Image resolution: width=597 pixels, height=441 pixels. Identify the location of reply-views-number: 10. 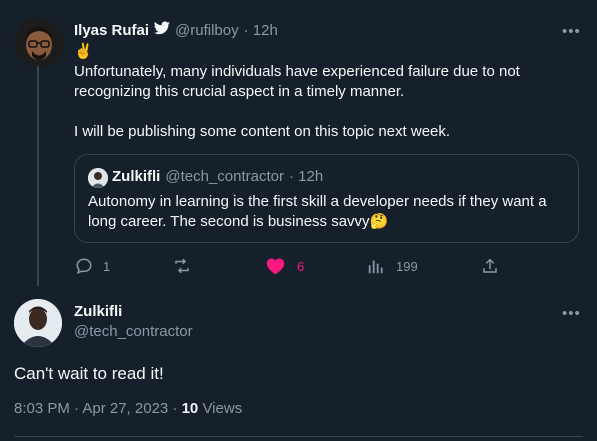
(190, 408).